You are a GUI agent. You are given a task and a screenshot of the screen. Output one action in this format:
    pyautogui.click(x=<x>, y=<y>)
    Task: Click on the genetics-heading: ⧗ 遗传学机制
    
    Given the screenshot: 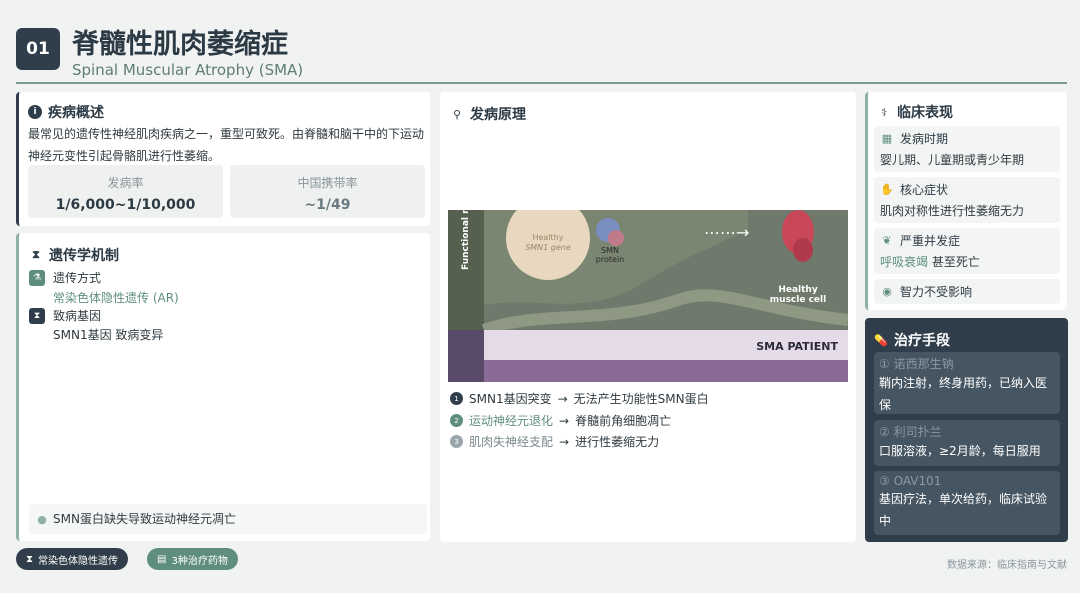 What is the action you would take?
    pyautogui.click(x=74, y=255)
    